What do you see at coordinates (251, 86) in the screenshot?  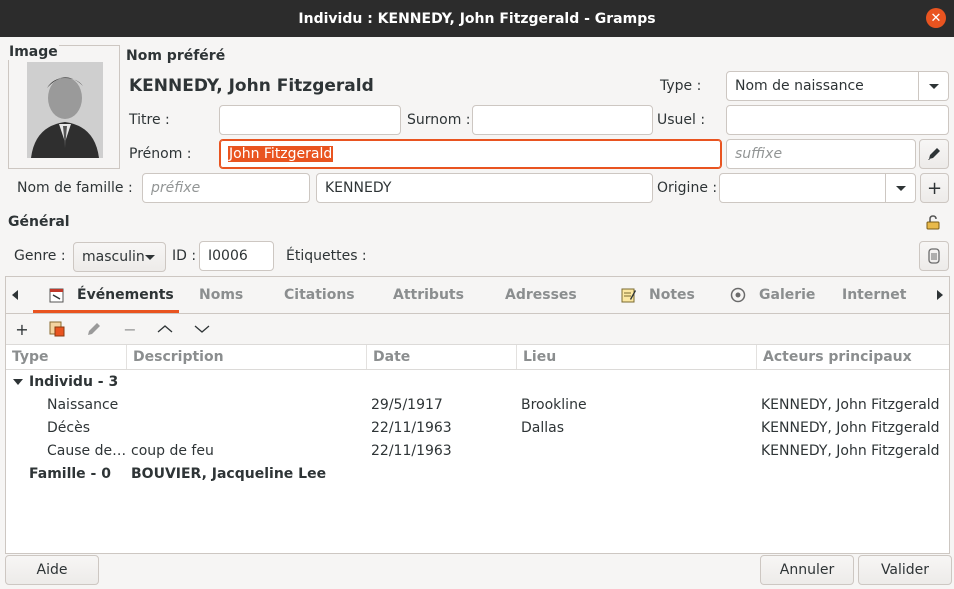 I see `display-name: KENNEDY, John Fitzgerald` at bounding box center [251, 86].